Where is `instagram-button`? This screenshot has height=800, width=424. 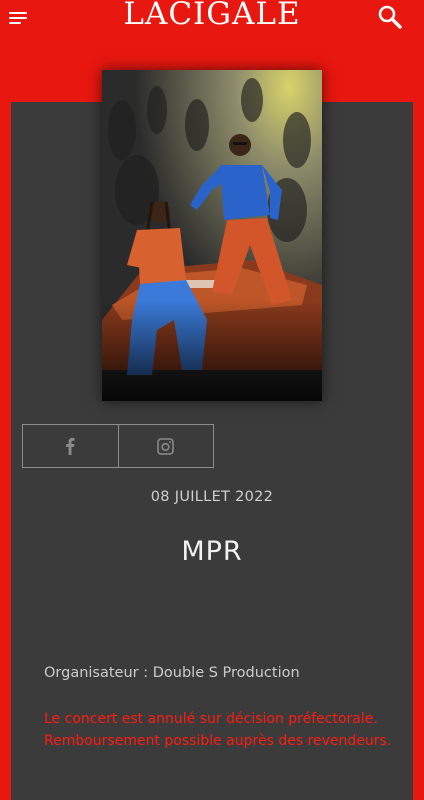
instagram-button is located at coordinates (165, 446).